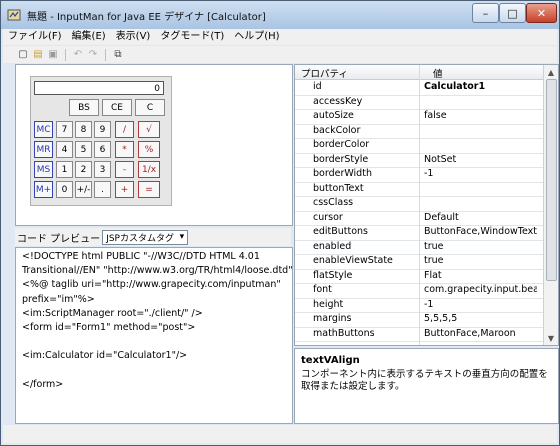 This screenshot has width=560, height=446. Describe the element at coordinates (341, 231) in the screenshot. I see `property-name: editButtons` at that location.